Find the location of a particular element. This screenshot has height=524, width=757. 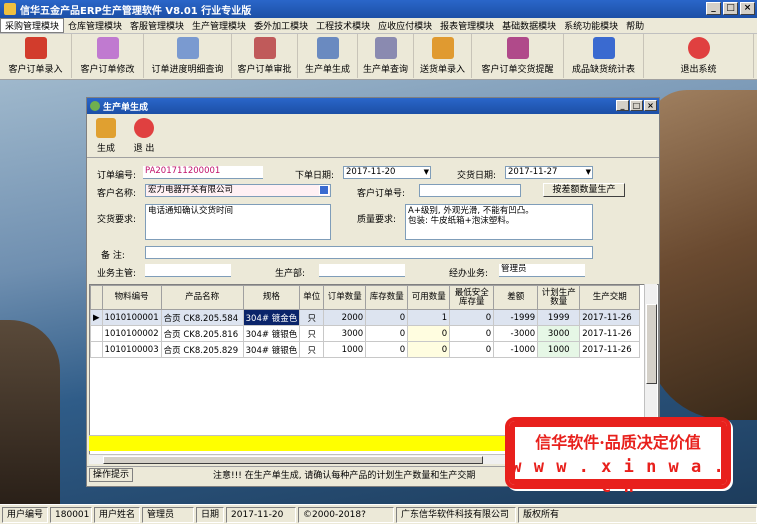

delivery-date-picker: 2017-11-27 is located at coordinates (549, 172).